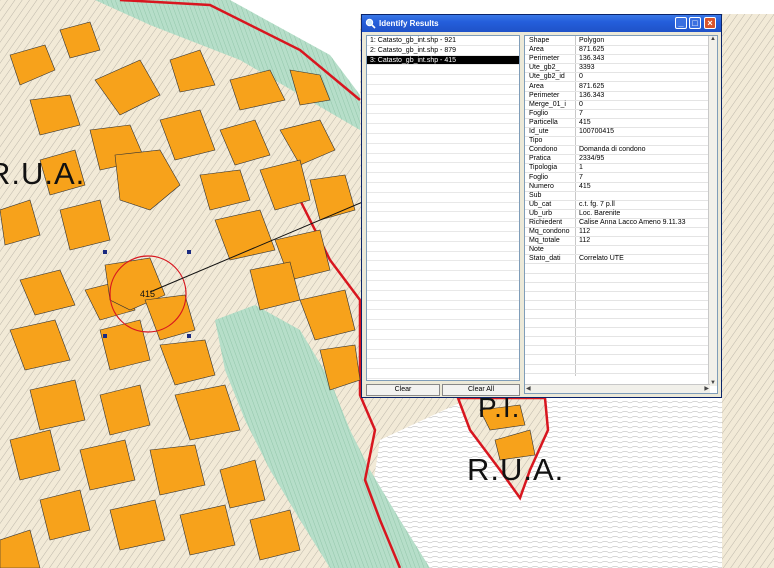 The image size is (774, 568). I want to click on attribute-value: Calise Anna Lacco Ameno 9.11.33, so click(632, 222).